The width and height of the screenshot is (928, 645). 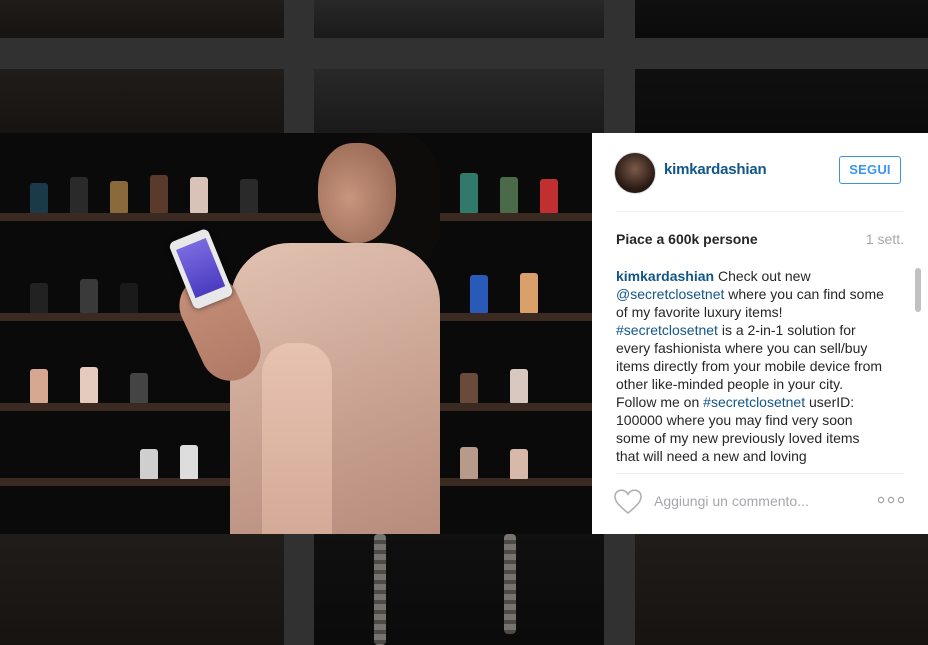 I want to click on caption-scrollbar, so click(x=918, y=365).